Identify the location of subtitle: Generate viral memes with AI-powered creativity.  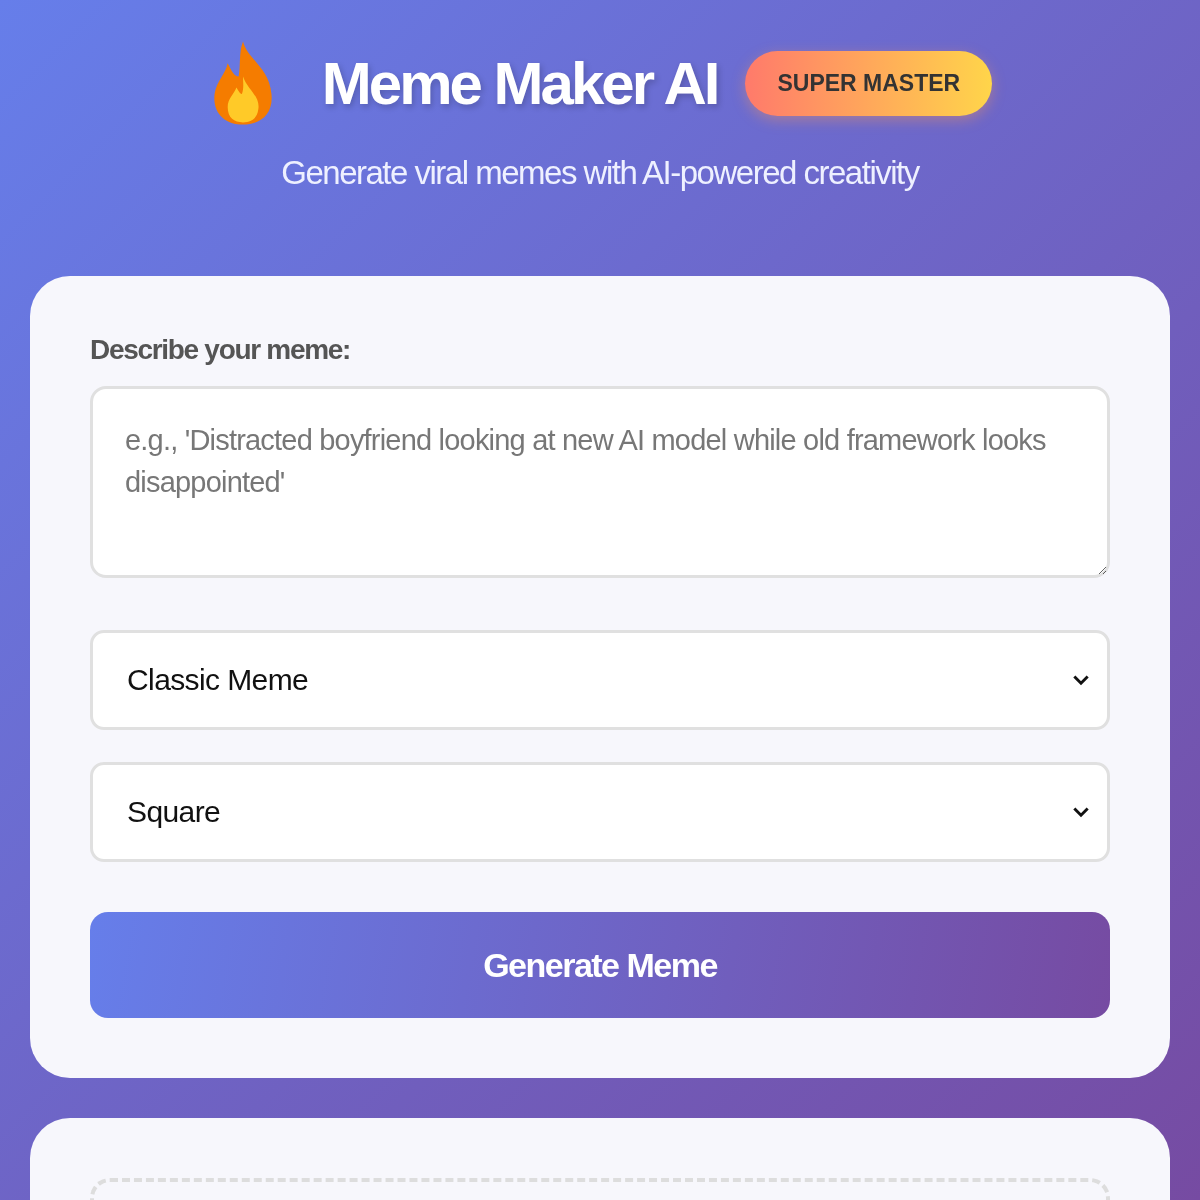
(600, 173).